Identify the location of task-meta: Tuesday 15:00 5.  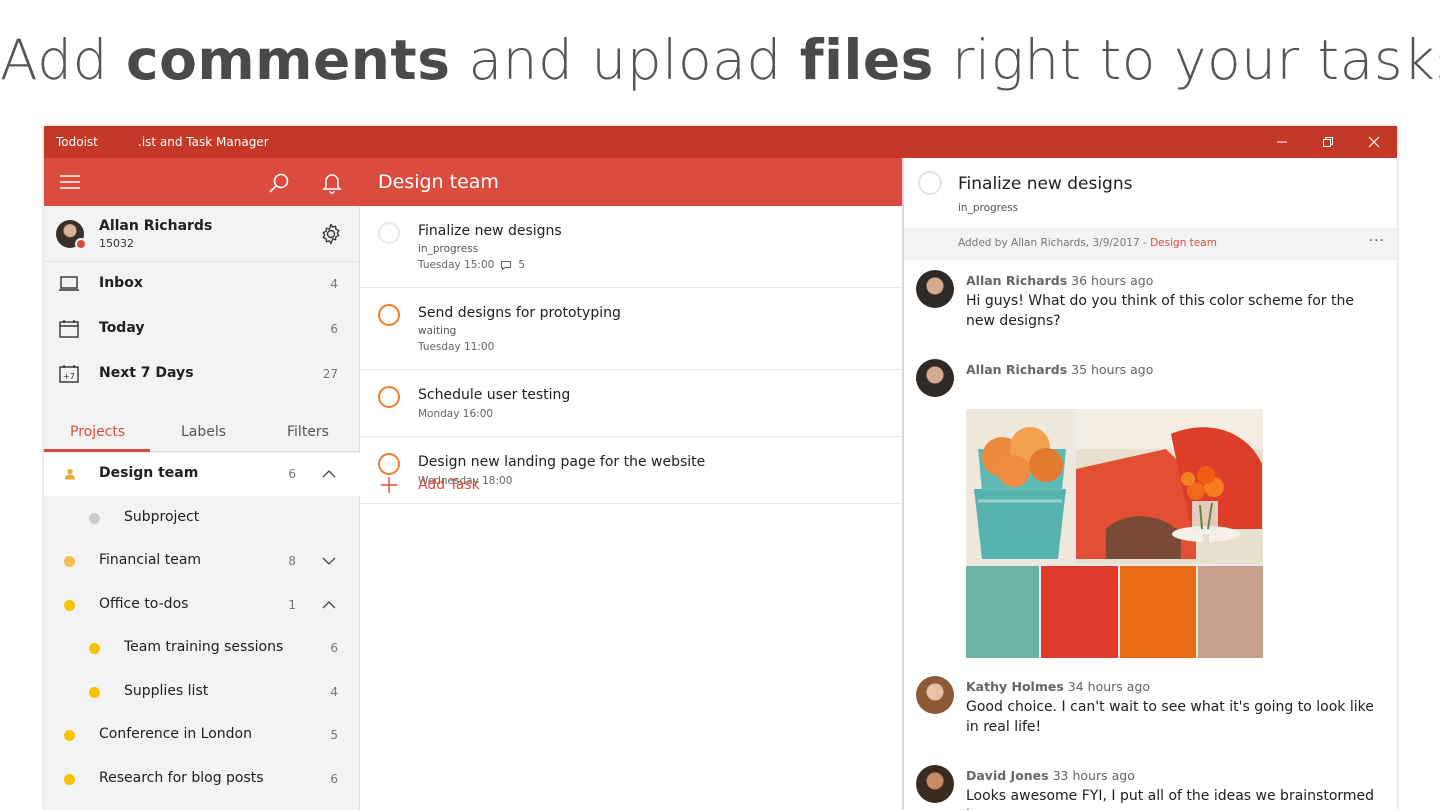
(471, 265).